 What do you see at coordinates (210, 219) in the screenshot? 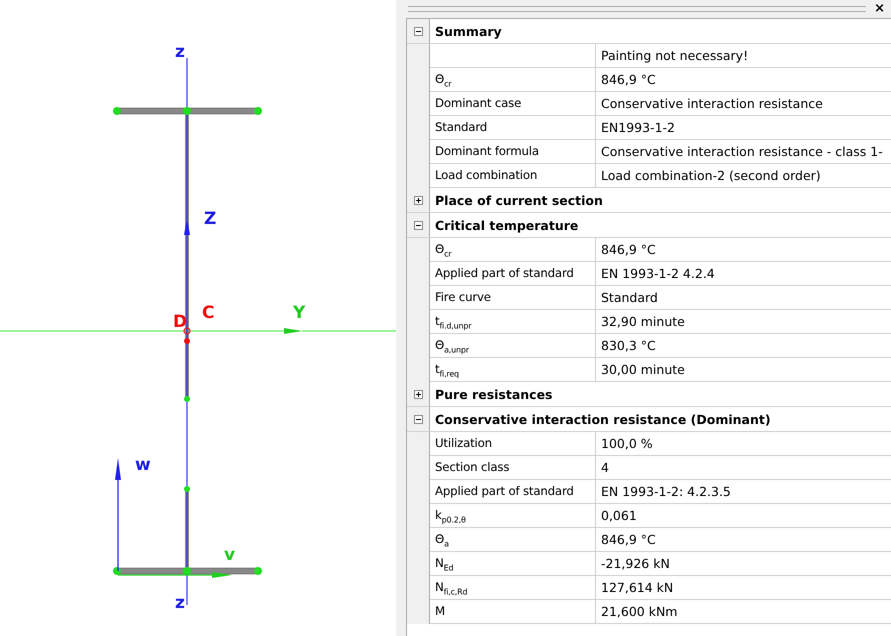
I see `axis-label: Z` at bounding box center [210, 219].